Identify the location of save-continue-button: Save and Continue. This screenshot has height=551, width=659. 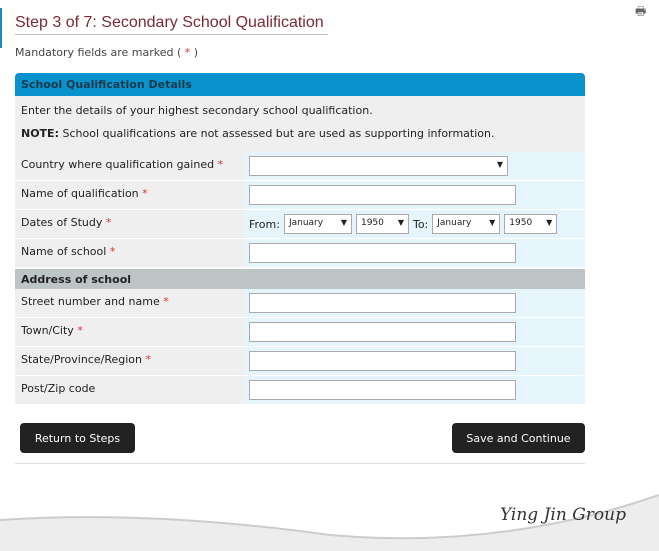
(518, 438).